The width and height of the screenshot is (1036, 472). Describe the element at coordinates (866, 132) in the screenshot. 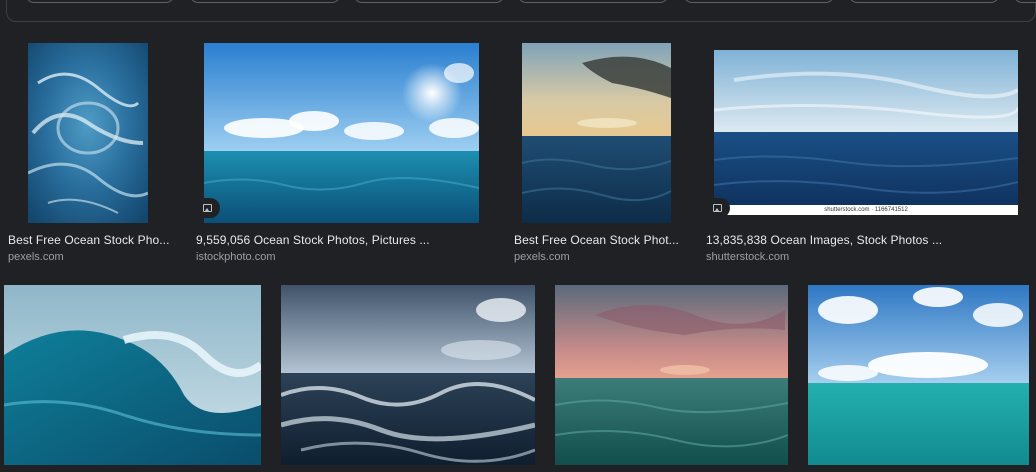

I see `result-thumbnail: shutterstock.com · 1166741512` at that location.